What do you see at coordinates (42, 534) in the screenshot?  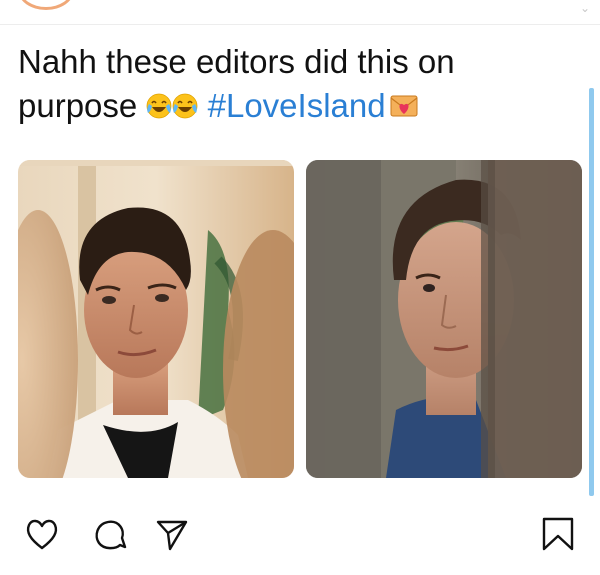 I see `heart-icon` at bounding box center [42, 534].